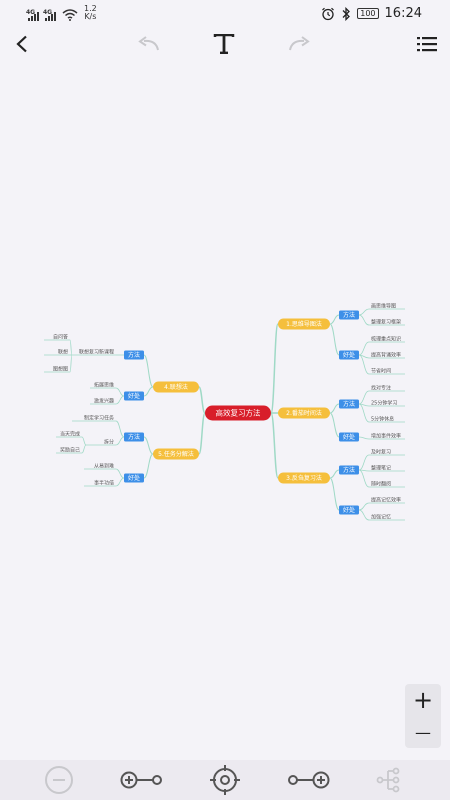 The image size is (450, 800). Describe the element at coordinates (90, 16) in the screenshot. I see `net-speed-unit: K/s` at that location.